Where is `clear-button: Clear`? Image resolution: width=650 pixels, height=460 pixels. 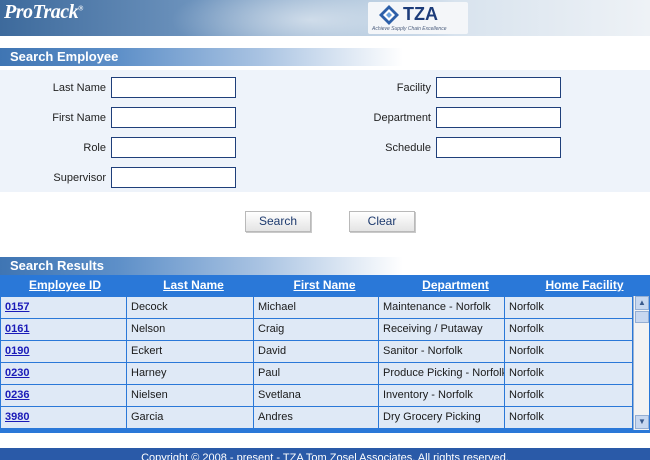 clear-button: Clear is located at coordinates (382, 221).